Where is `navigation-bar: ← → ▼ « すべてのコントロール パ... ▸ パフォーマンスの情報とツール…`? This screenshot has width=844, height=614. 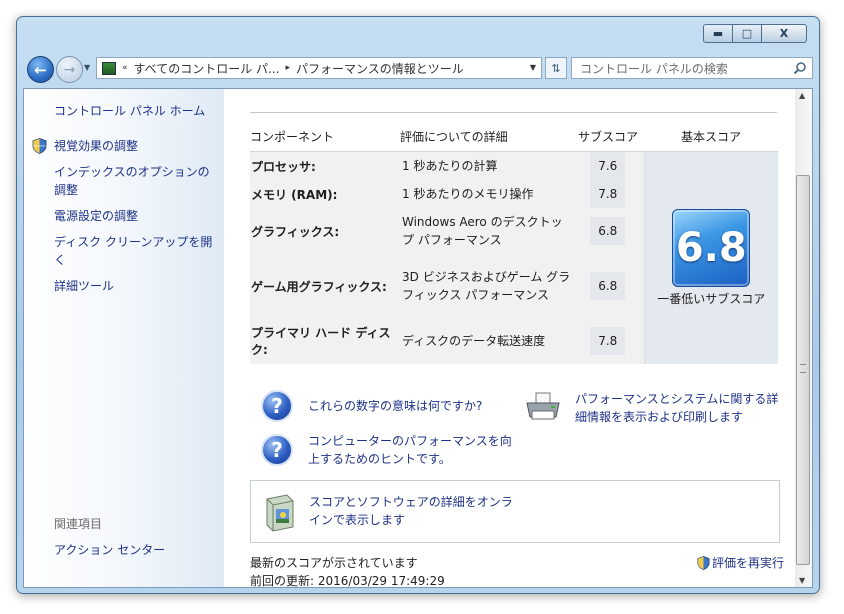 navigation-bar: ← → ▼ « すべてのコントロール パ... ▸ パフォーマンスの情報とツール… is located at coordinates (418, 69).